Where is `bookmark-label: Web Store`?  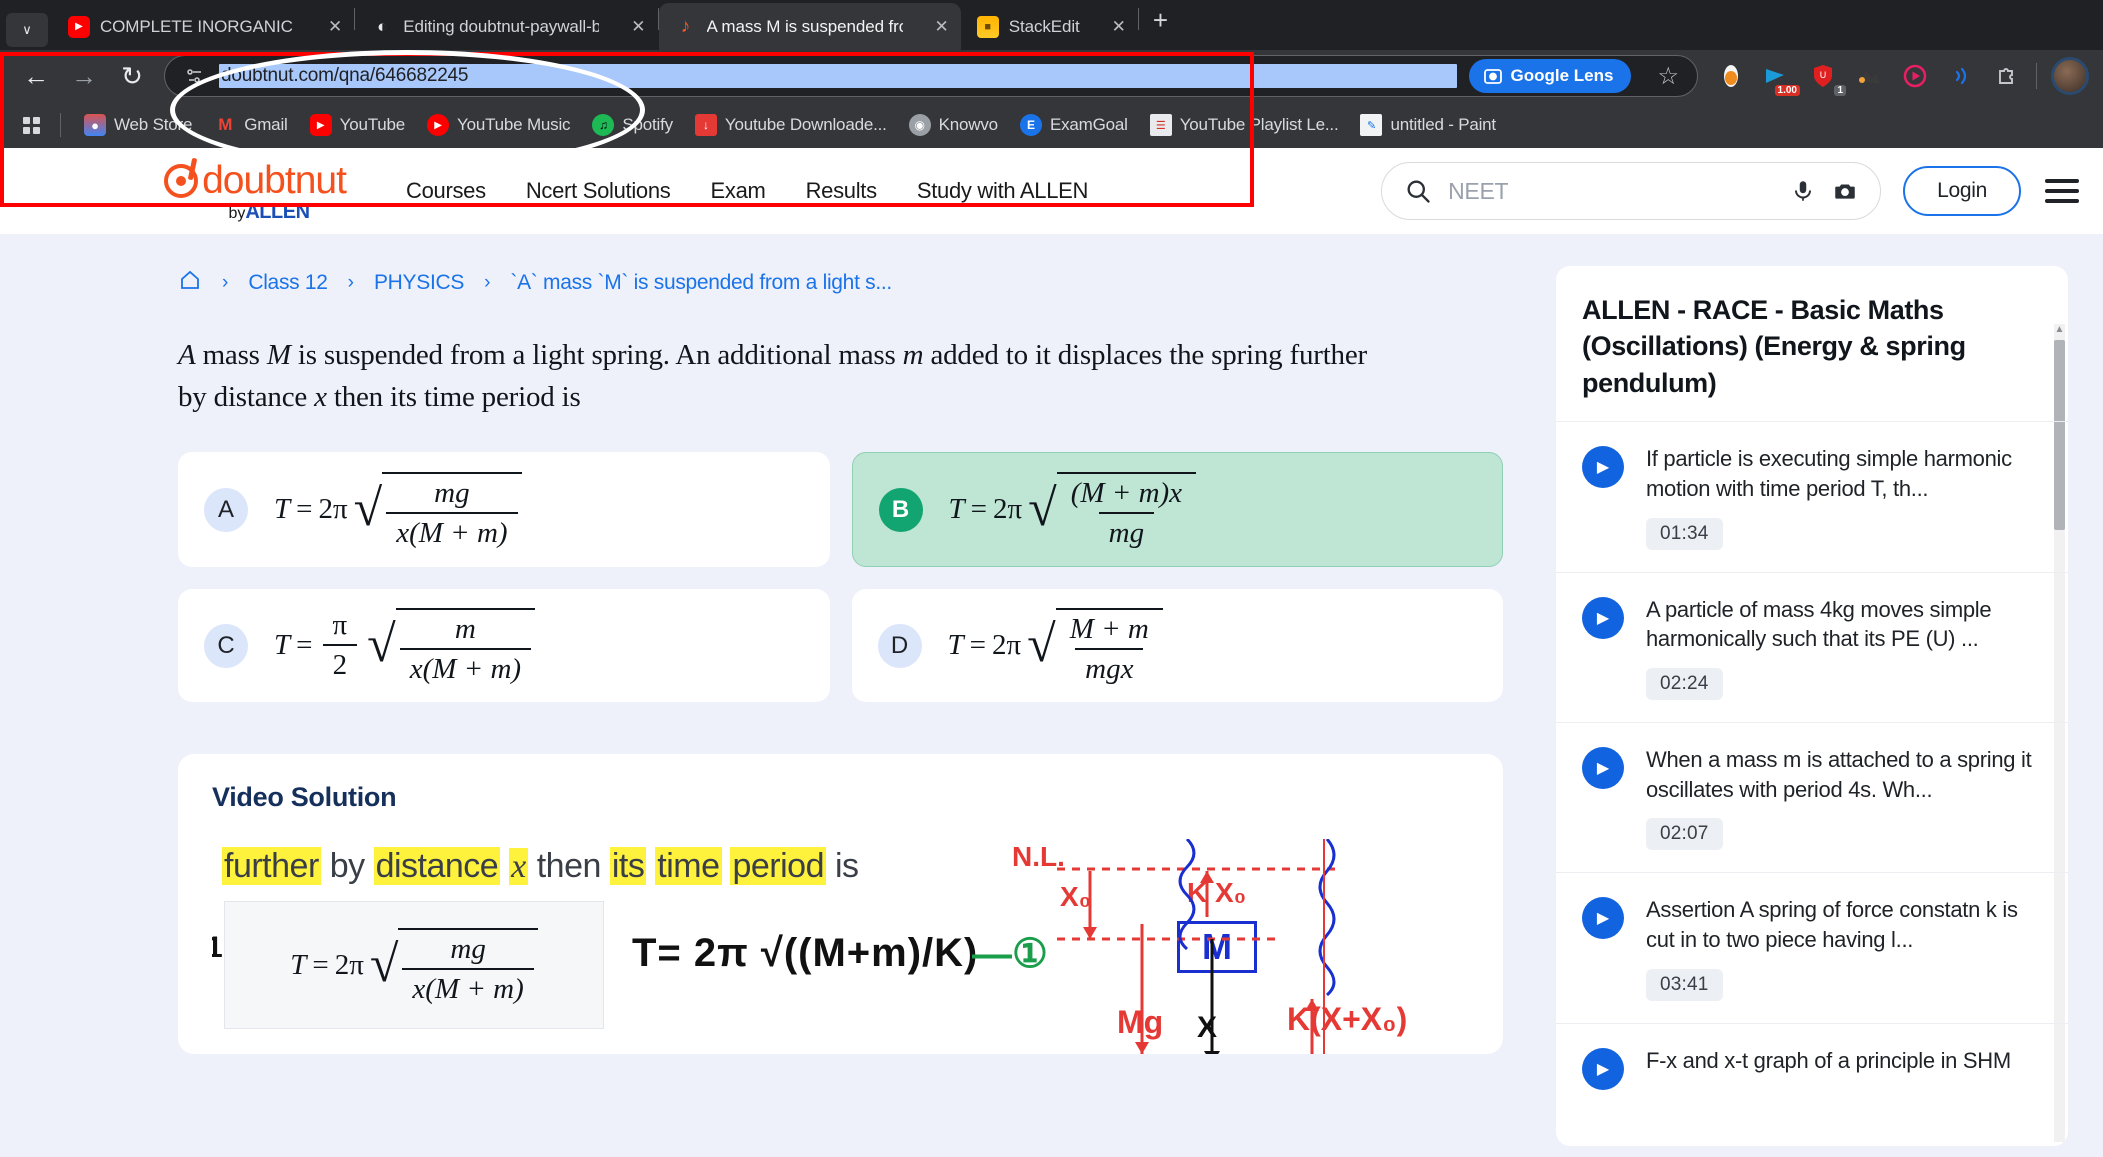 bookmark-label: Web Store is located at coordinates (153, 124).